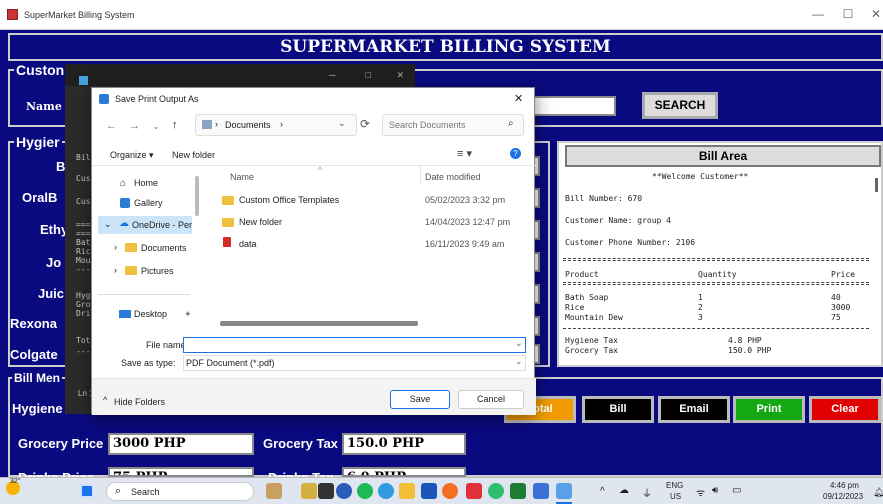 The width and height of the screenshot is (883, 504). I want to click on nav-desktop: Desktop, so click(150, 314).